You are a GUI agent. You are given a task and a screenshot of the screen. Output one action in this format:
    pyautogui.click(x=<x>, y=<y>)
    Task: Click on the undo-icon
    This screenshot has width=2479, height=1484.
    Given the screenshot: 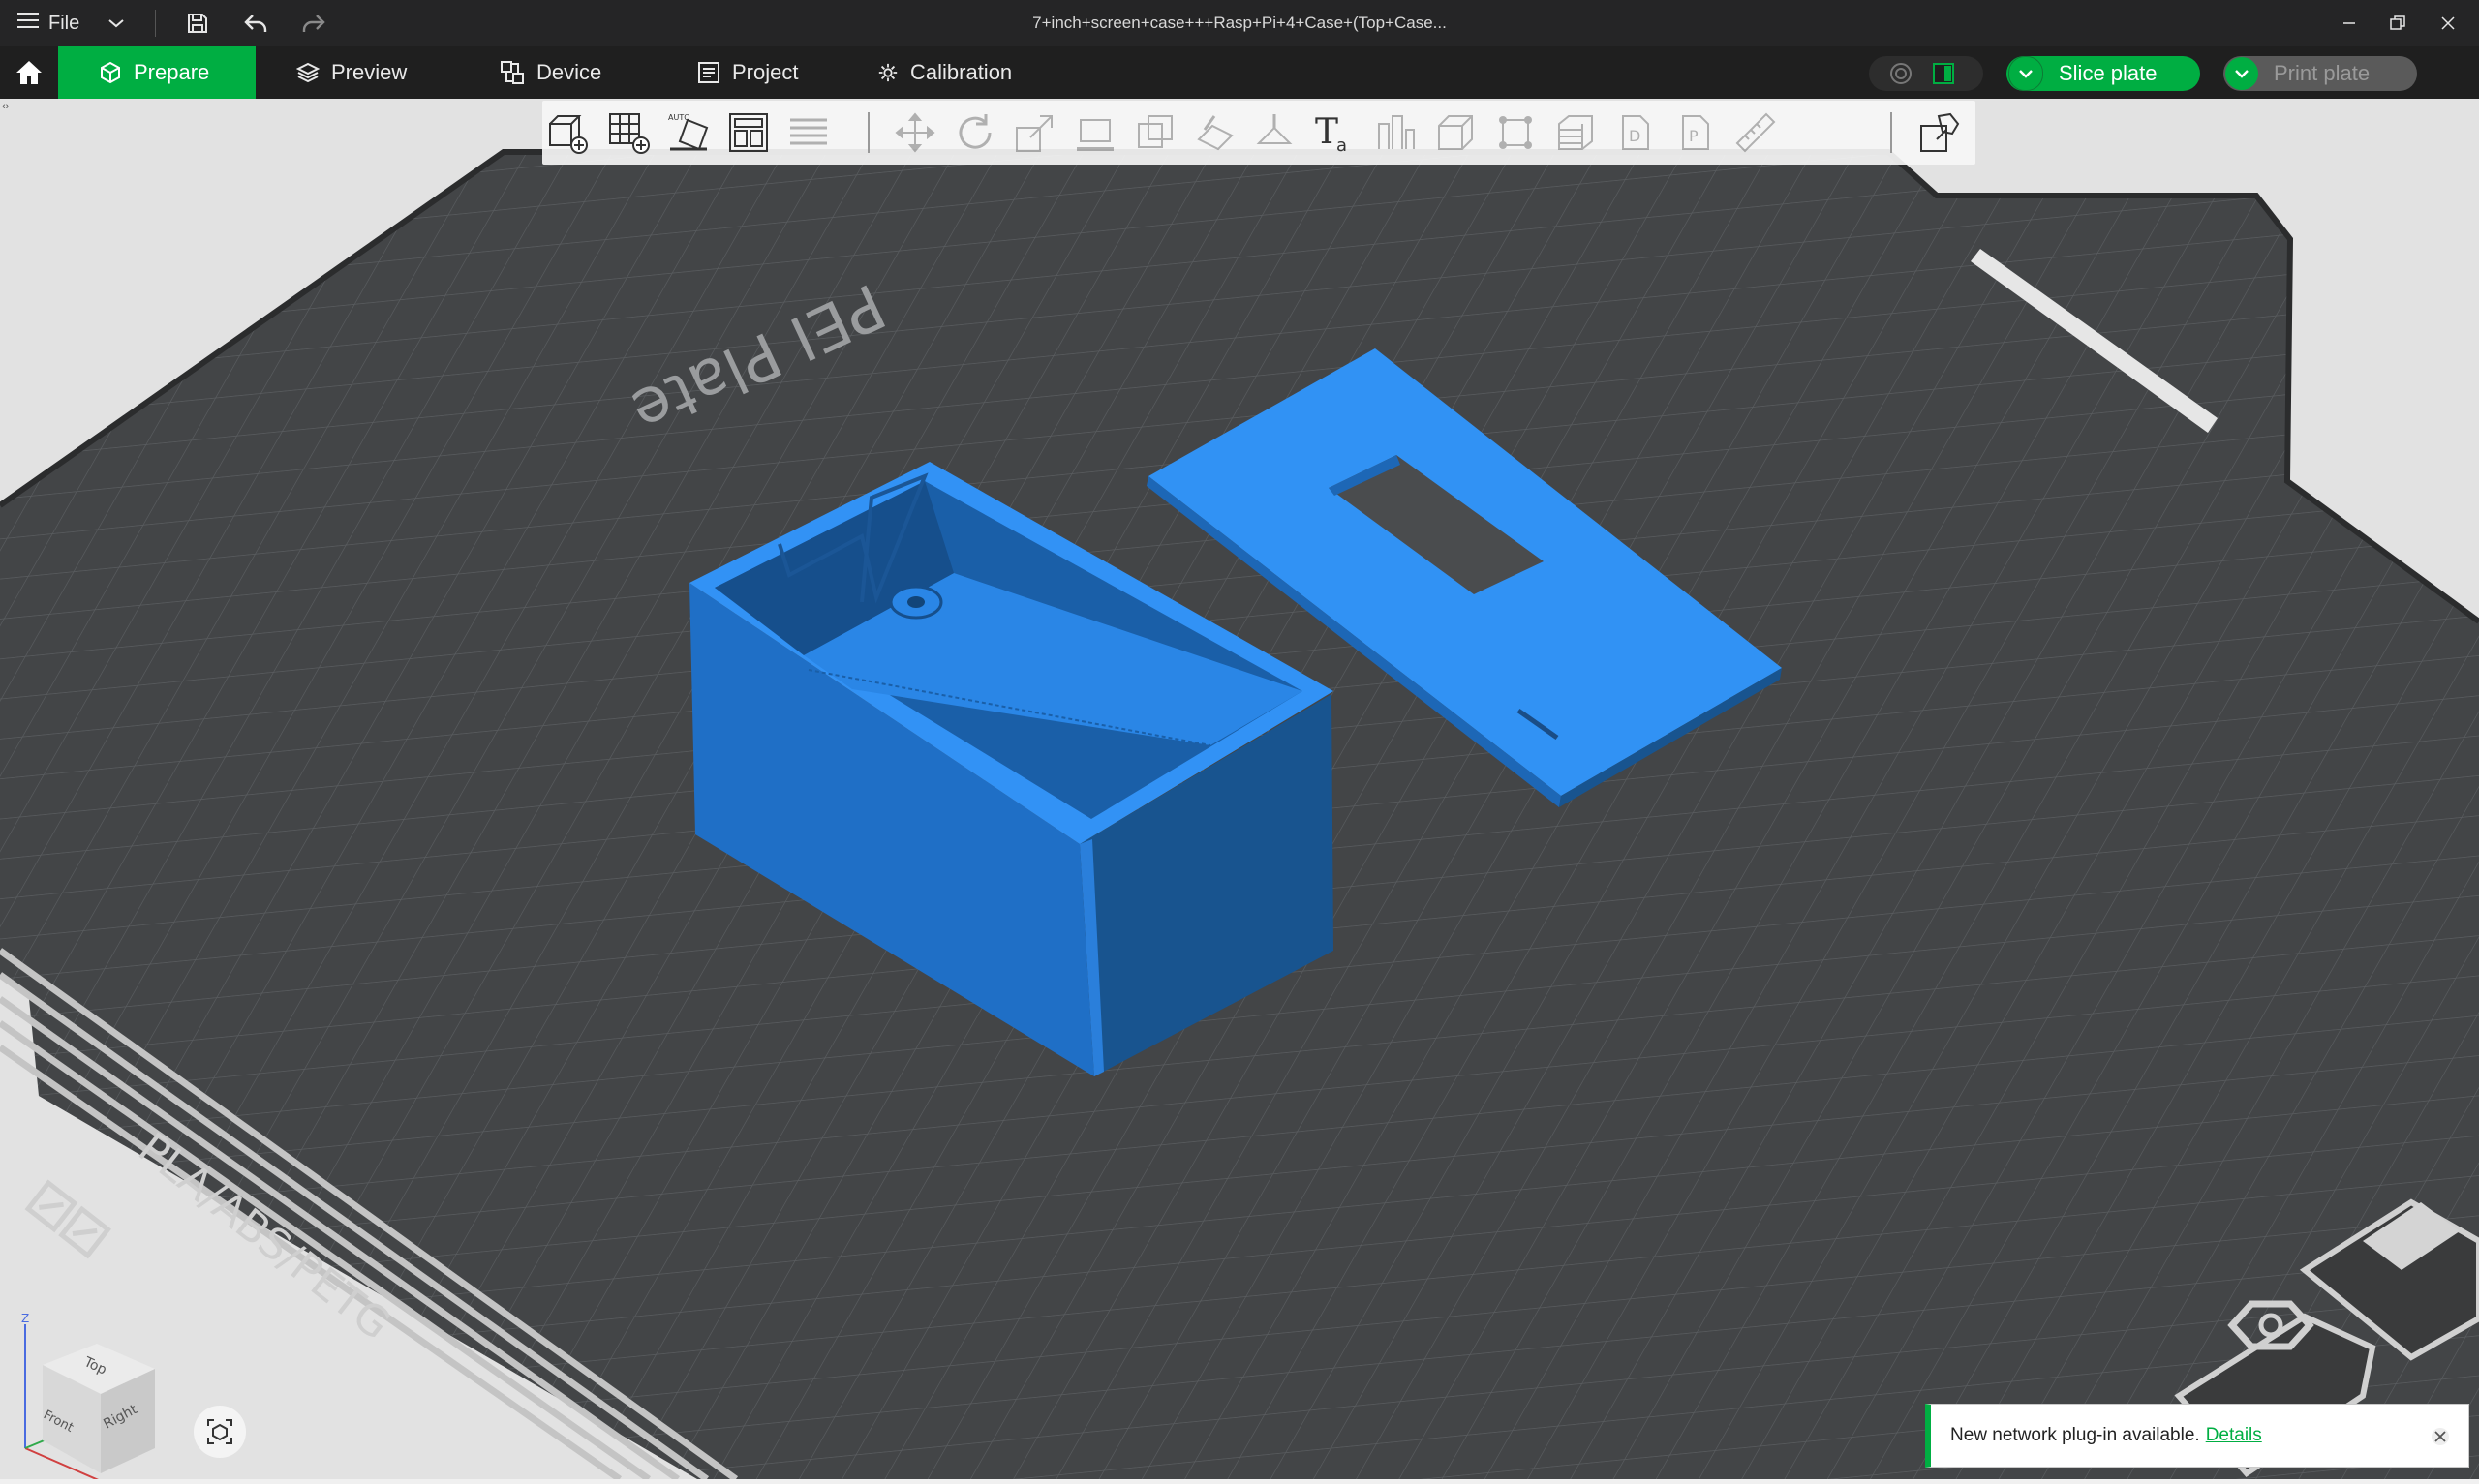 What is the action you would take?
    pyautogui.click(x=256, y=23)
    